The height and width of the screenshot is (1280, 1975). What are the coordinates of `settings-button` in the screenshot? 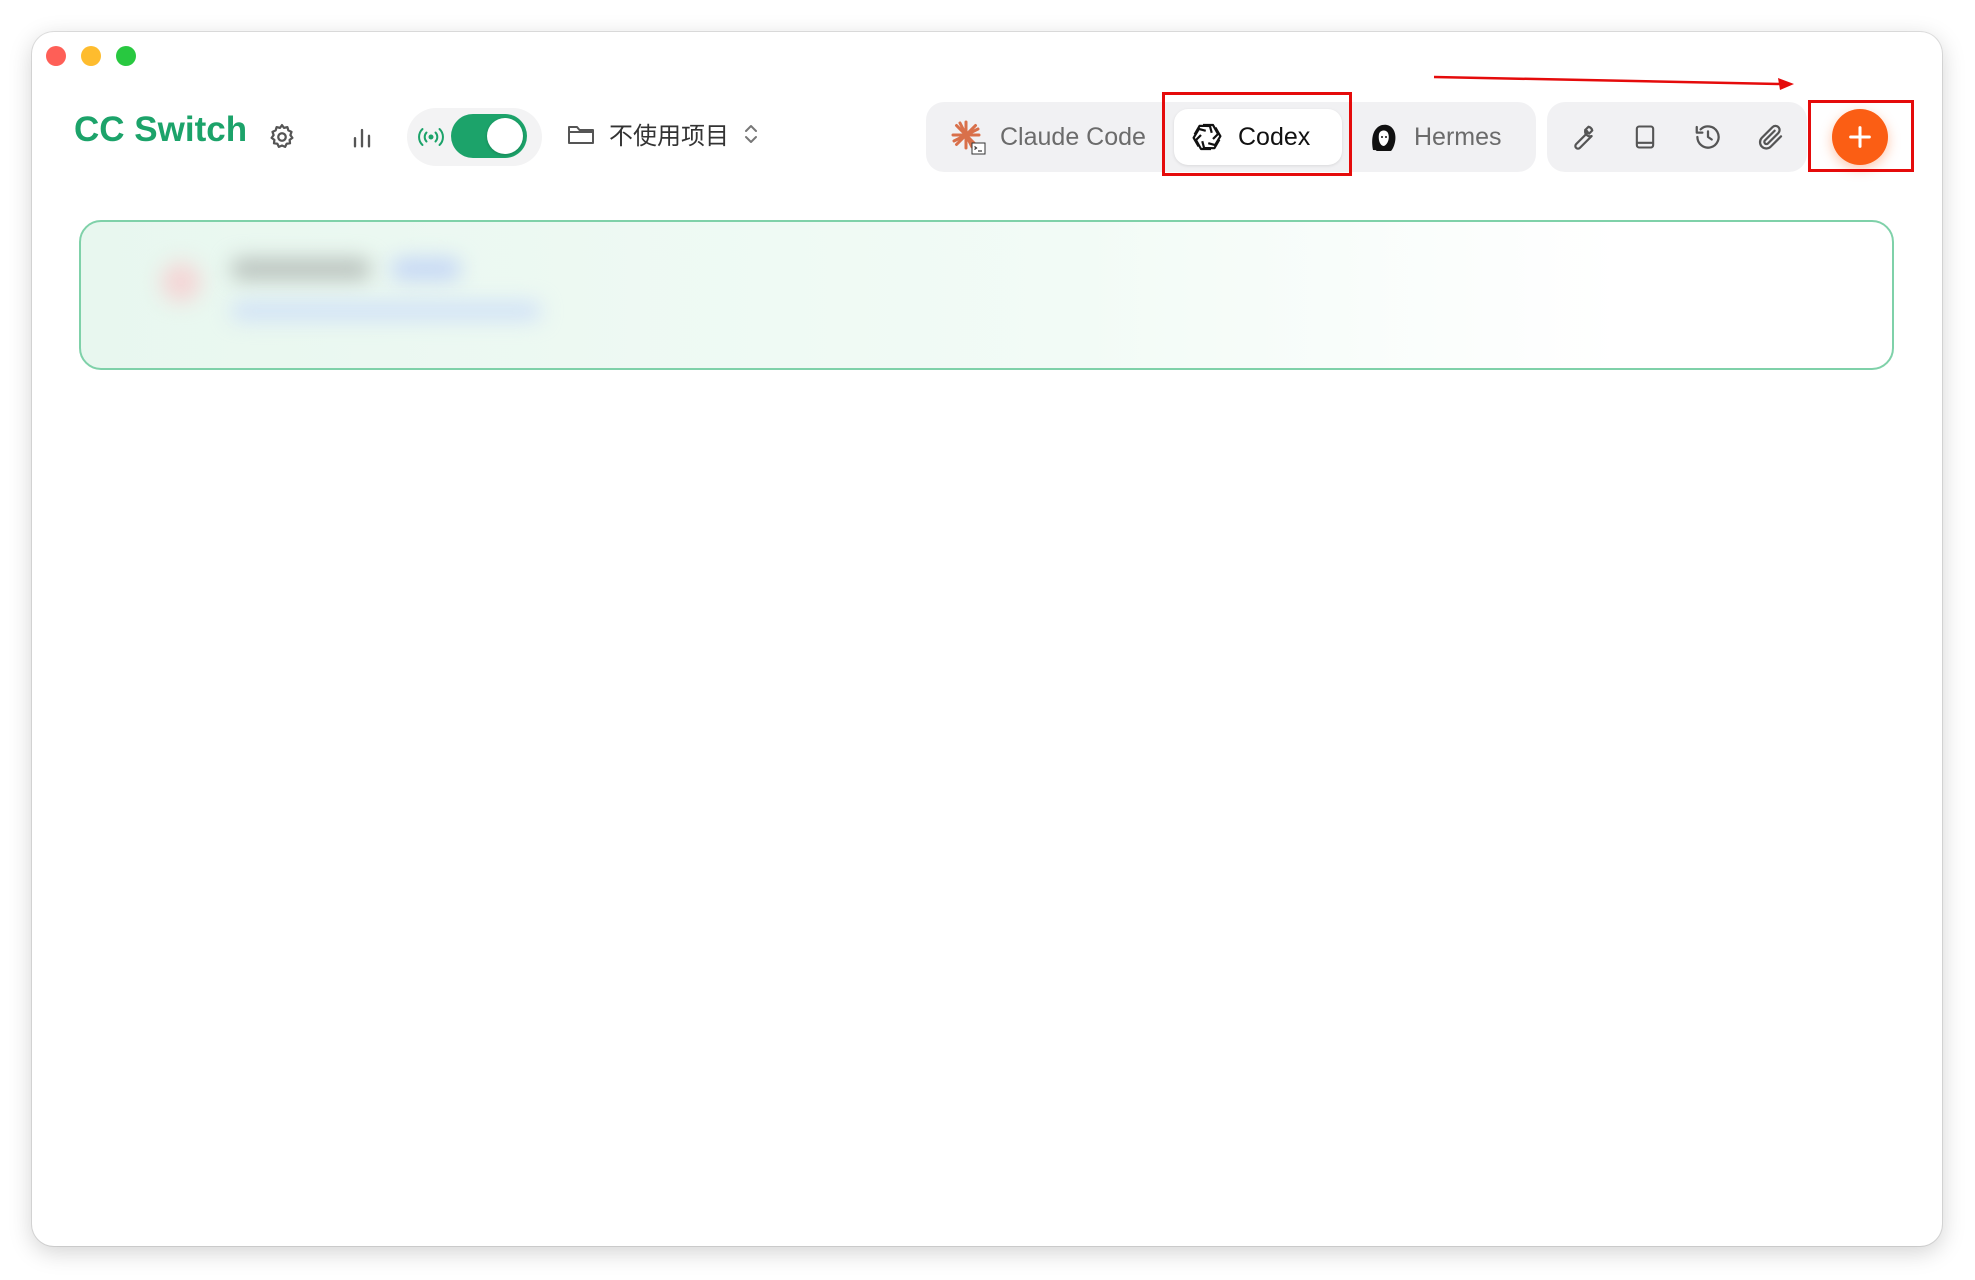 It's located at (282, 137).